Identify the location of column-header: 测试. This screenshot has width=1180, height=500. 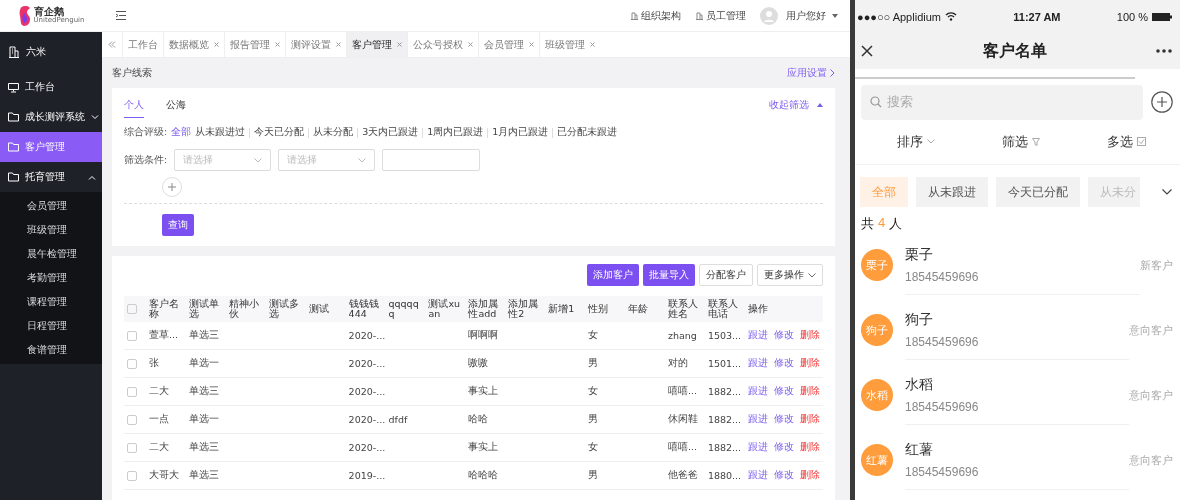
(318, 308).